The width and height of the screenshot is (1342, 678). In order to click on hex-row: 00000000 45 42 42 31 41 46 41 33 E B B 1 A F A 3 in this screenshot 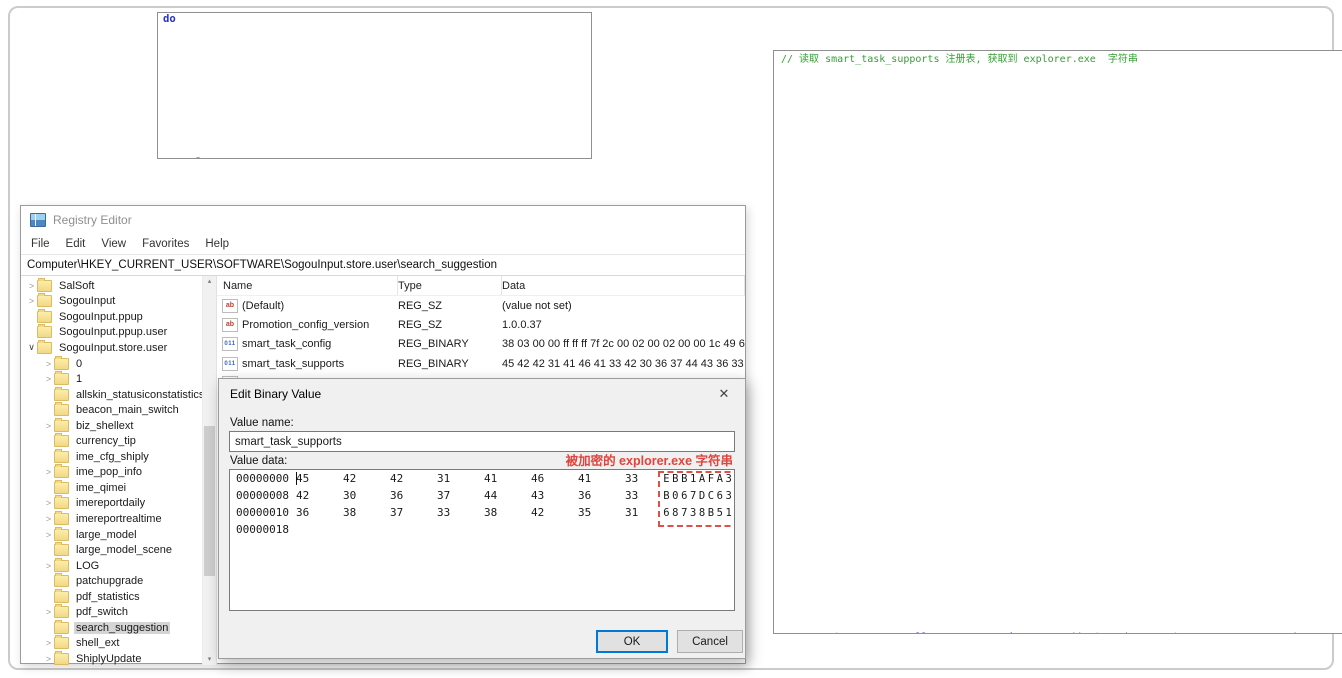, I will do `click(482, 478)`.